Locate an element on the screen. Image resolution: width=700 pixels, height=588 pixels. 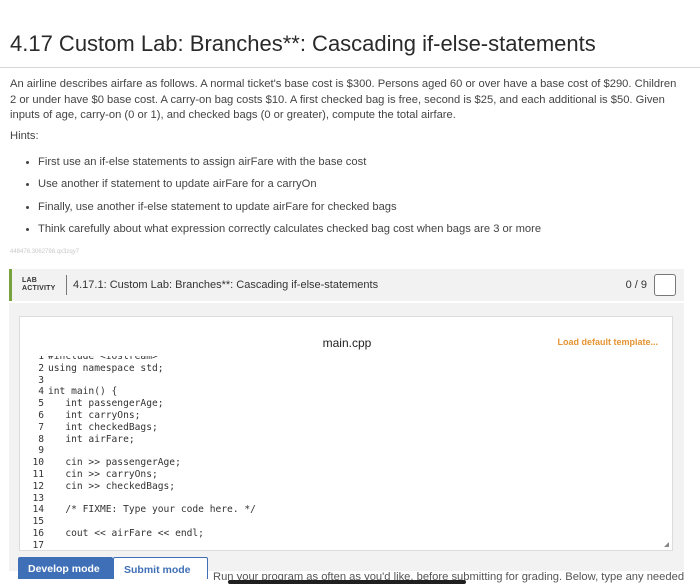
line-number: 10 is located at coordinates (38, 463).